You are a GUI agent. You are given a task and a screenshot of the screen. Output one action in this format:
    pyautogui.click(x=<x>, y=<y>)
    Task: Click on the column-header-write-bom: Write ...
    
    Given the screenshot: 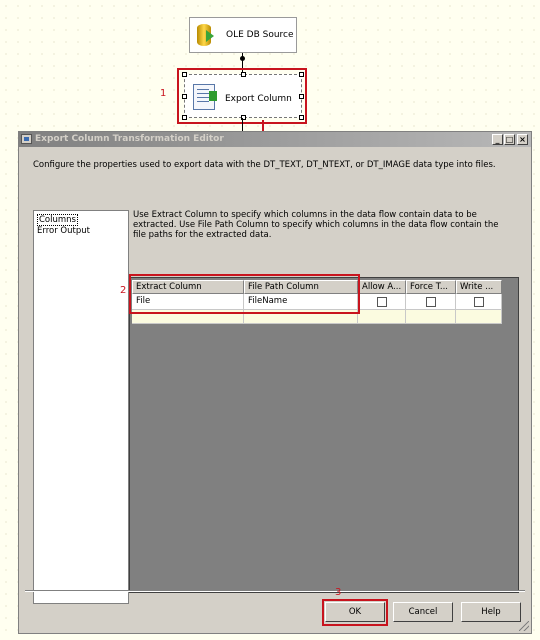 What is the action you would take?
    pyautogui.click(x=479, y=287)
    